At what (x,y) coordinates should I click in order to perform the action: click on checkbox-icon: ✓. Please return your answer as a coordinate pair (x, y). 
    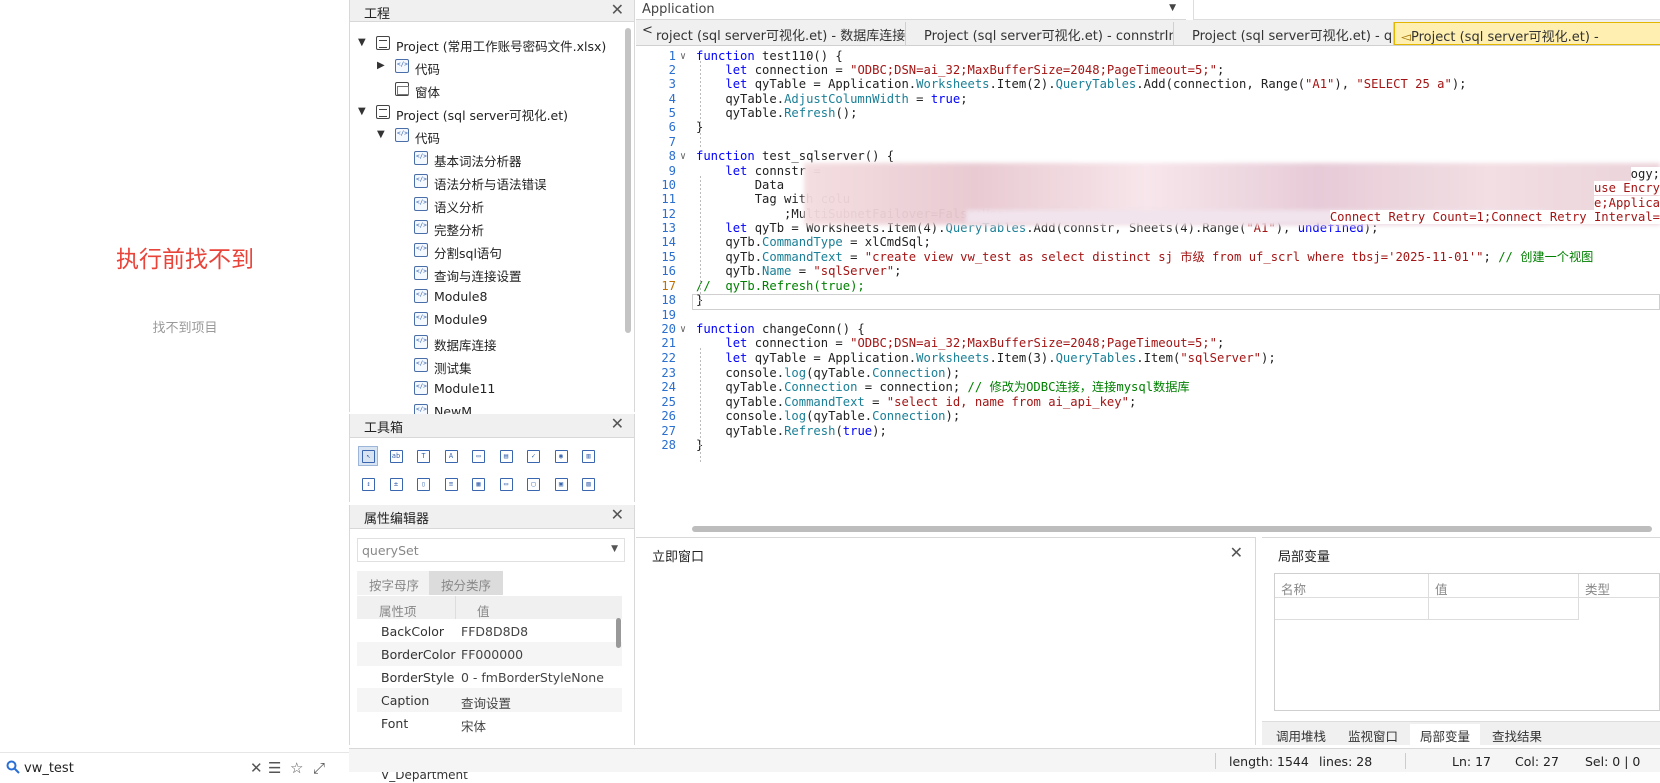
    Looking at the image, I should click on (533, 456).